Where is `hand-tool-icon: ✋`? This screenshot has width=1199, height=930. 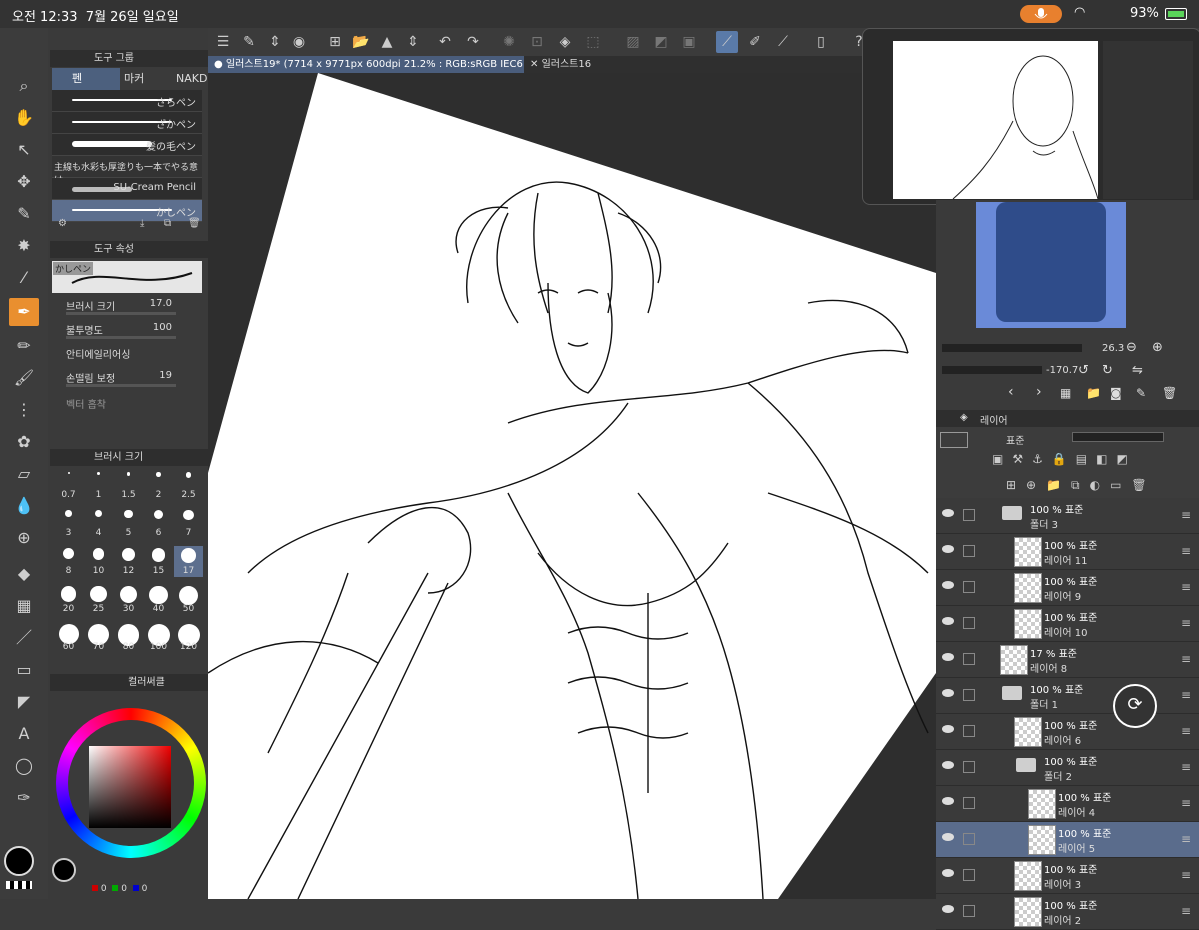
hand-tool-icon: ✋ is located at coordinates (24, 118).